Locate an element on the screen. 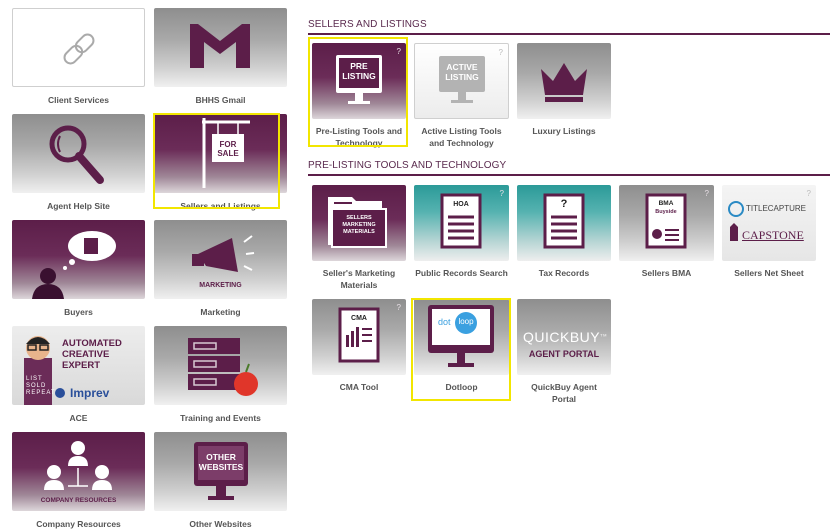 This screenshot has width=830, height=530. agent-portal-text: AGENT PORTAL is located at coordinates (564, 354).